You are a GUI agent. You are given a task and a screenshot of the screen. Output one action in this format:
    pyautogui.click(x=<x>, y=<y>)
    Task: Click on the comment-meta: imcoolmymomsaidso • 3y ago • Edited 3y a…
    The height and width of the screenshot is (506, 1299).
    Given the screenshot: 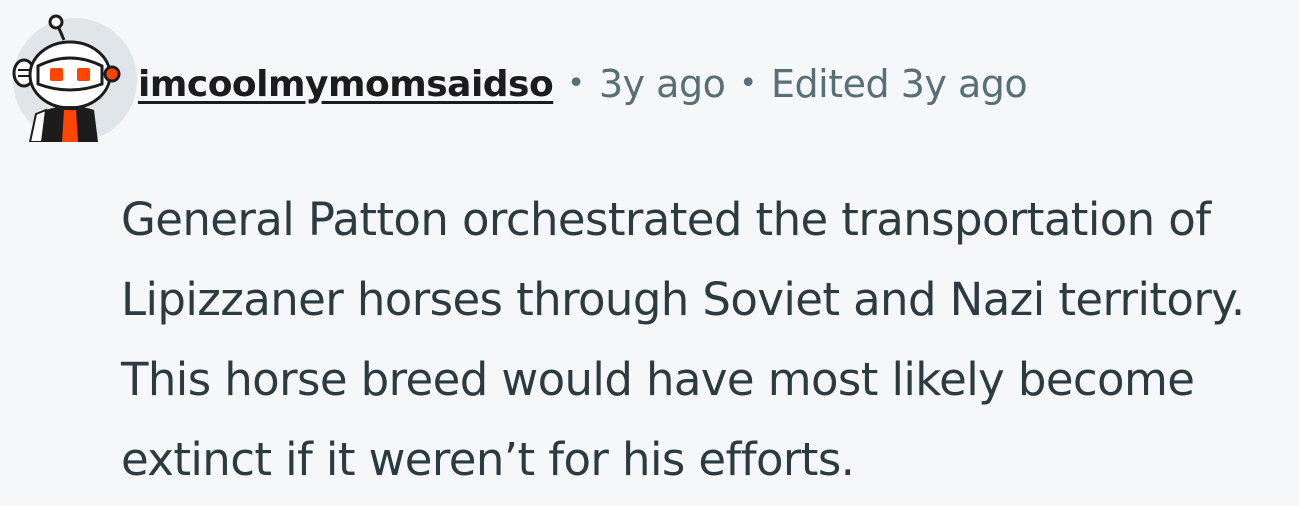 What is the action you would take?
    pyautogui.click(x=583, y=84)
    